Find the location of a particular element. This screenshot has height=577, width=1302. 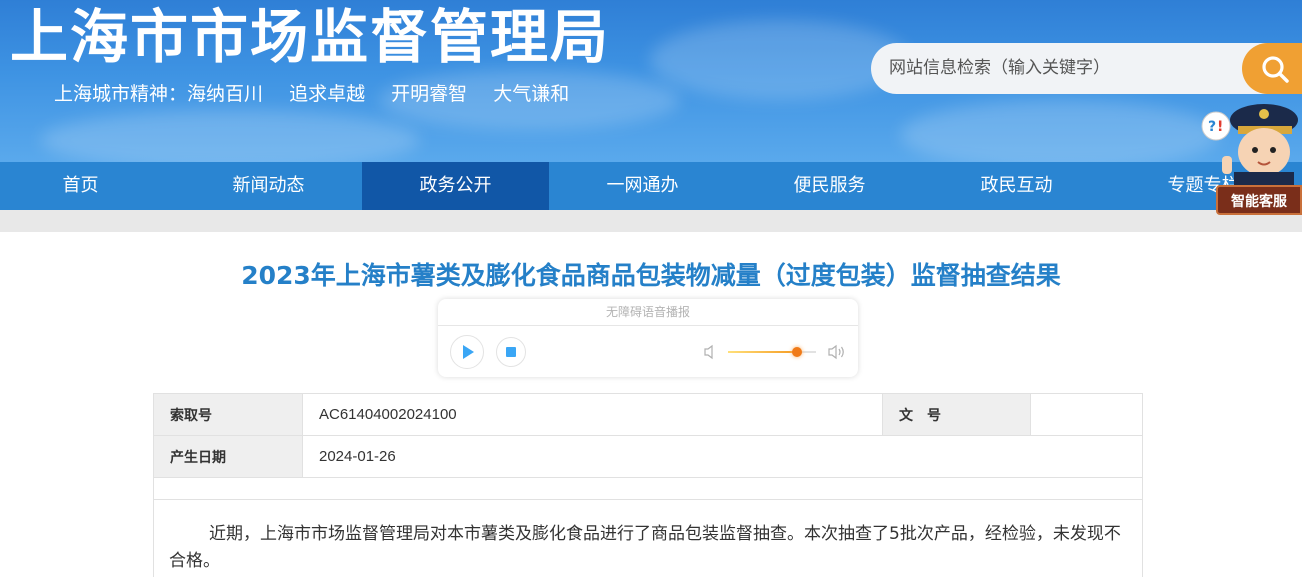

volume-high-icon is located at coordinates (837, 352).